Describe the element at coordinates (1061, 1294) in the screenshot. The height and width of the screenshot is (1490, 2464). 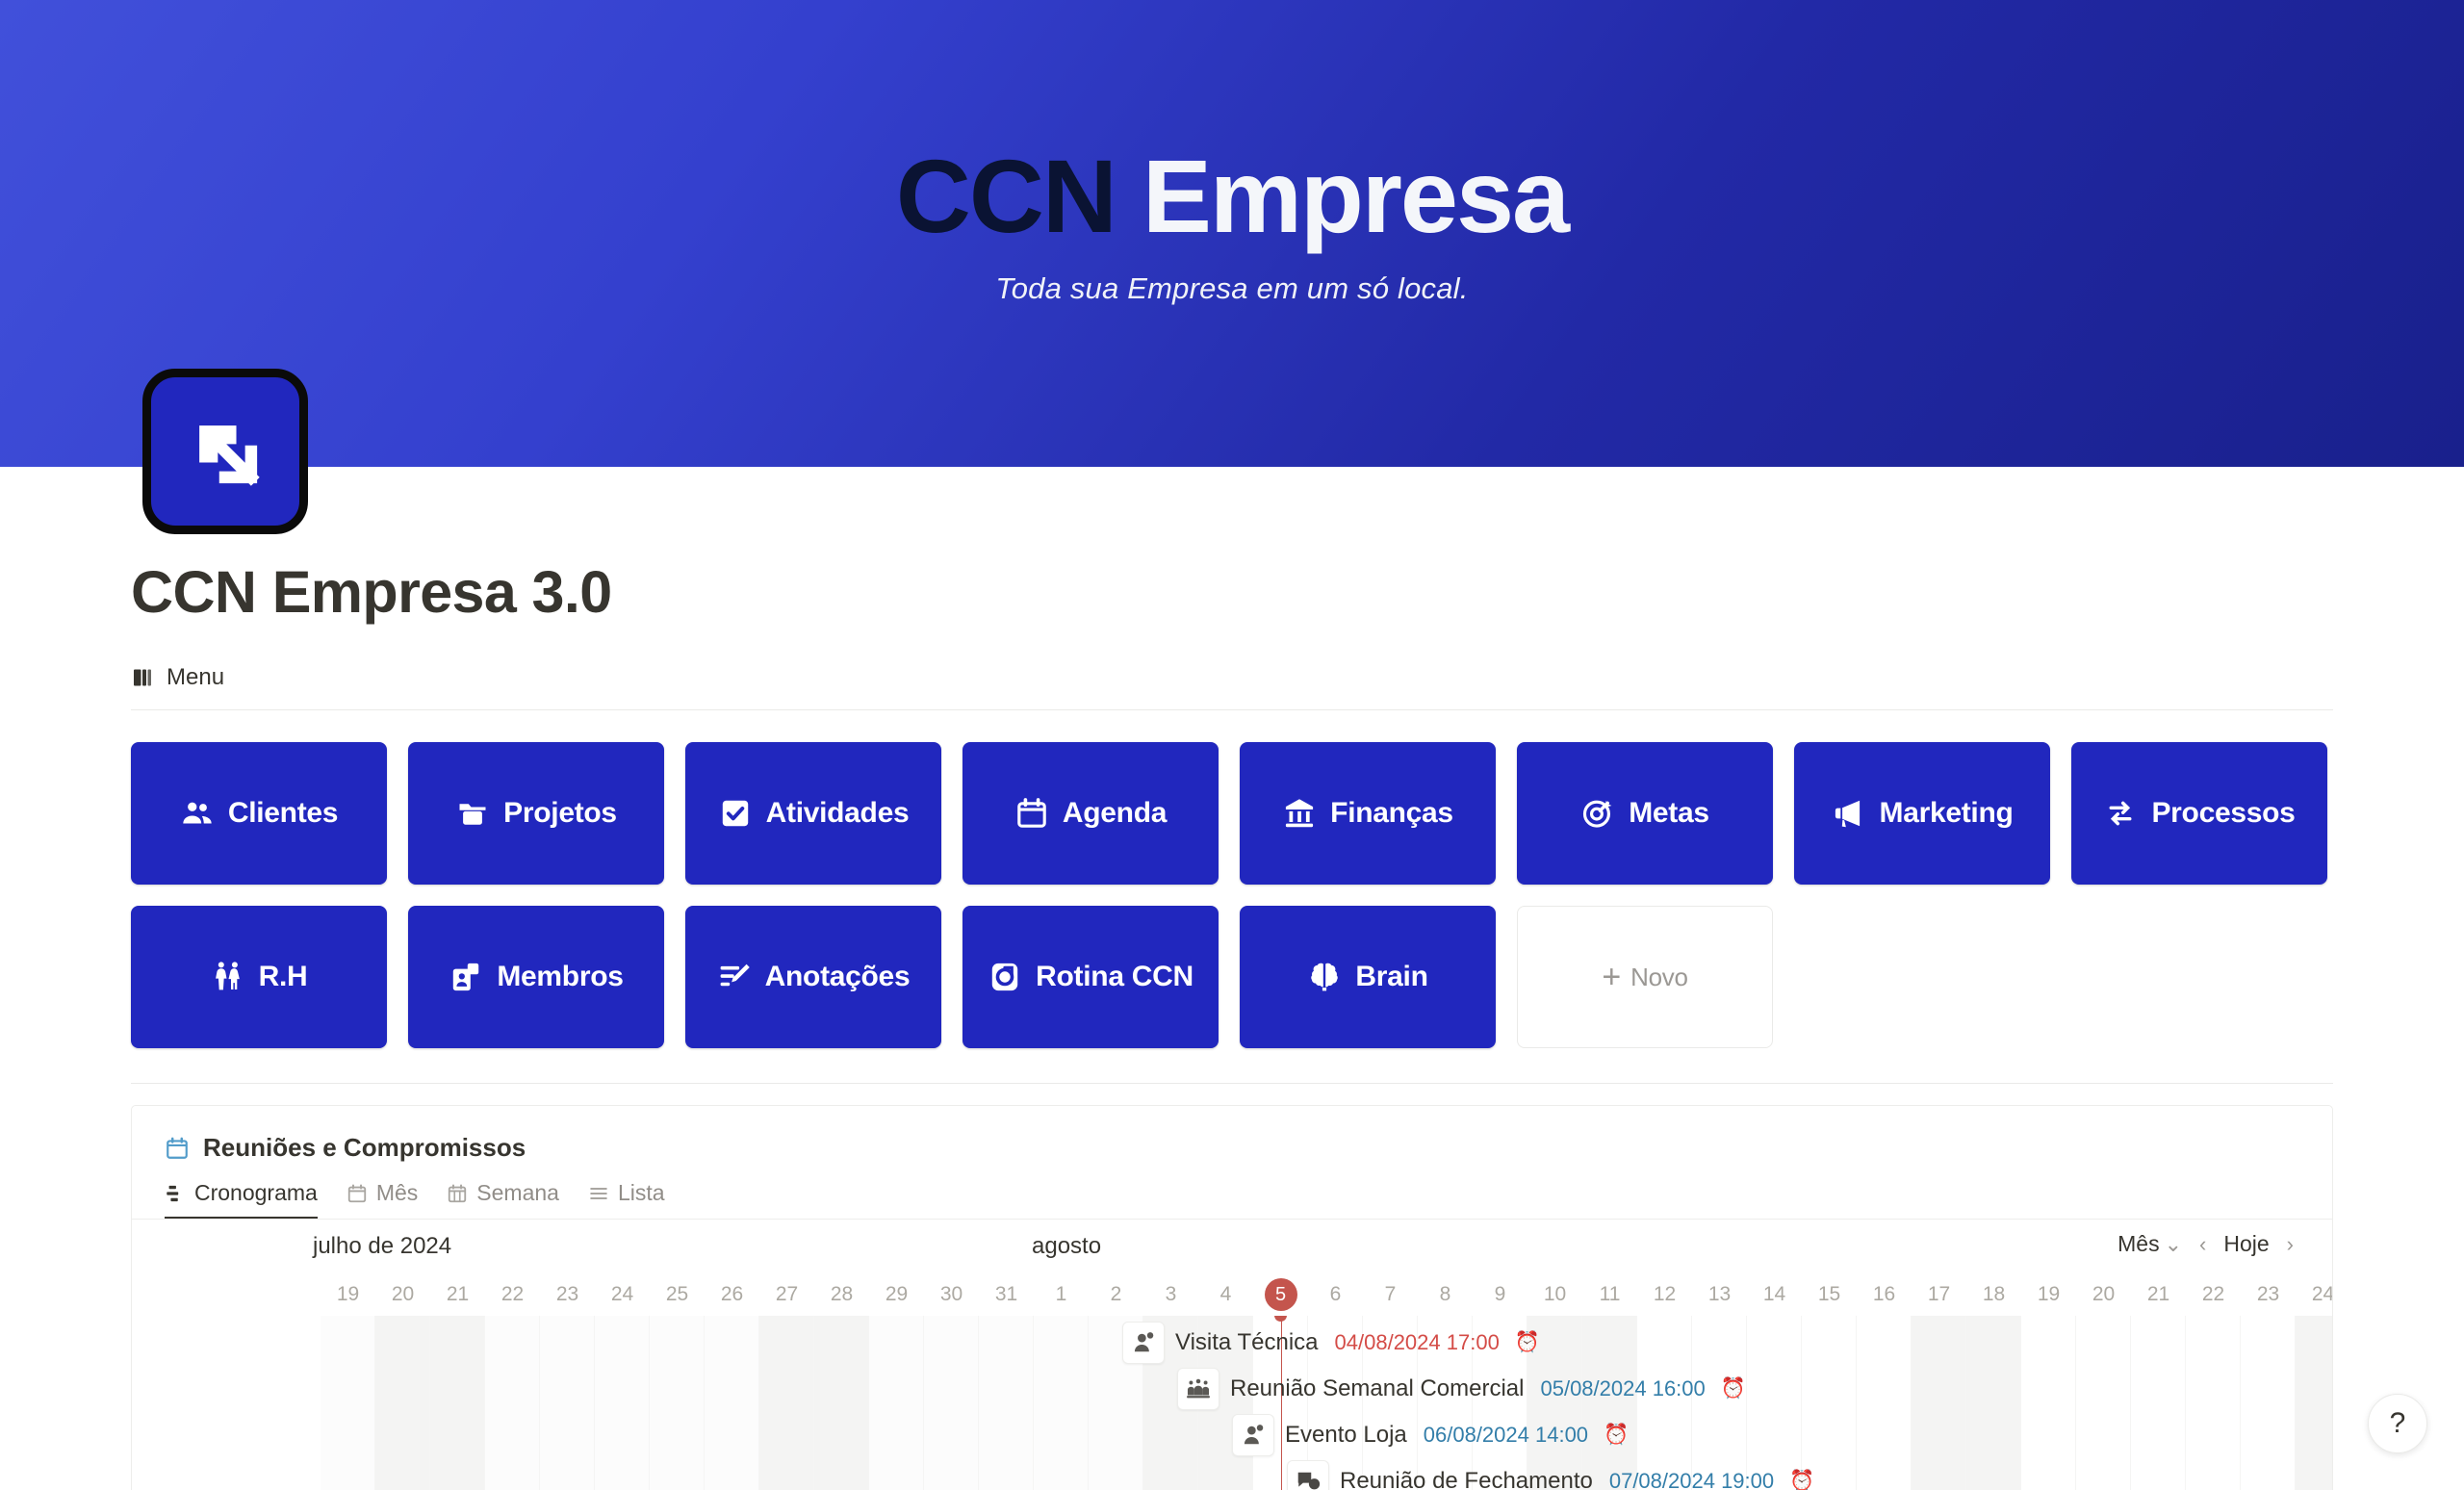
I see `day-cell: 1` at that location.